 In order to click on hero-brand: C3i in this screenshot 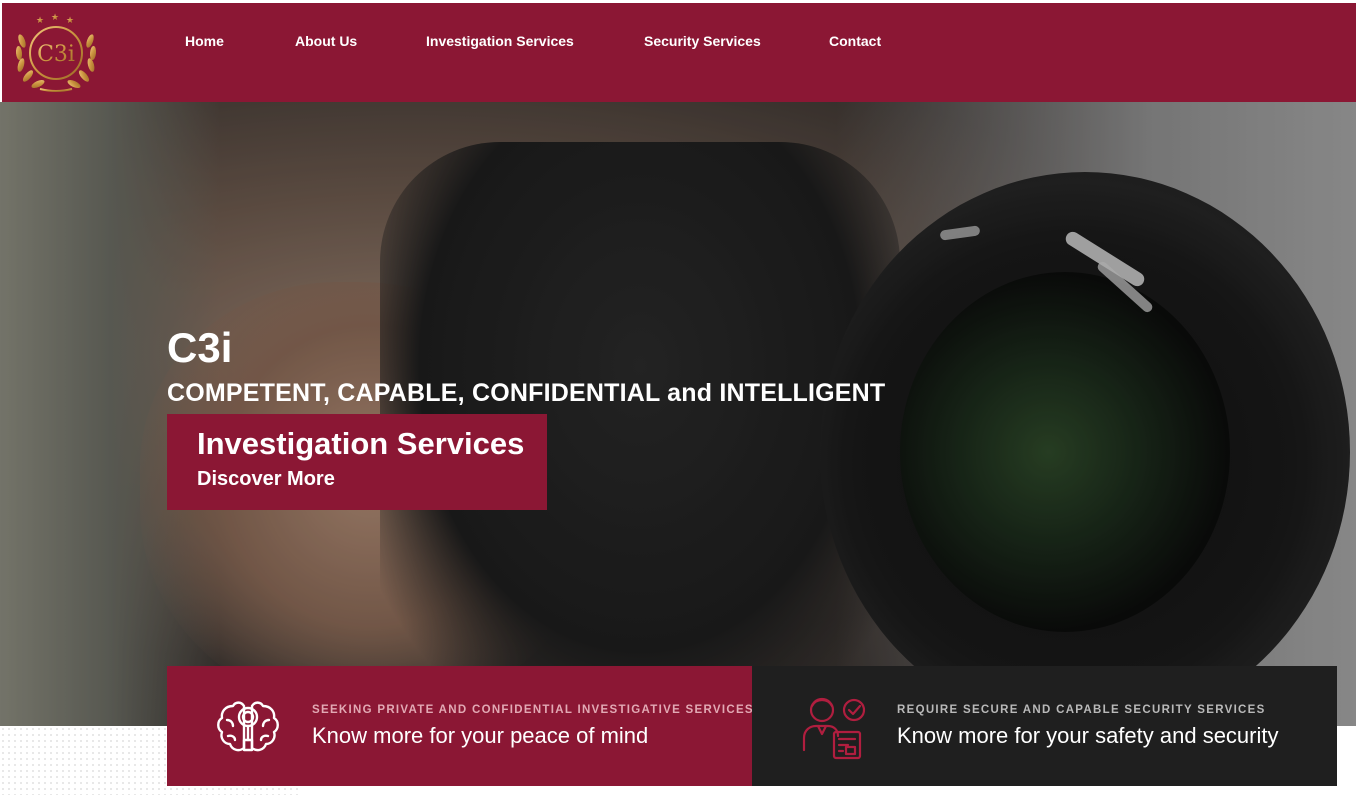, I will do `click(200, 347)`.